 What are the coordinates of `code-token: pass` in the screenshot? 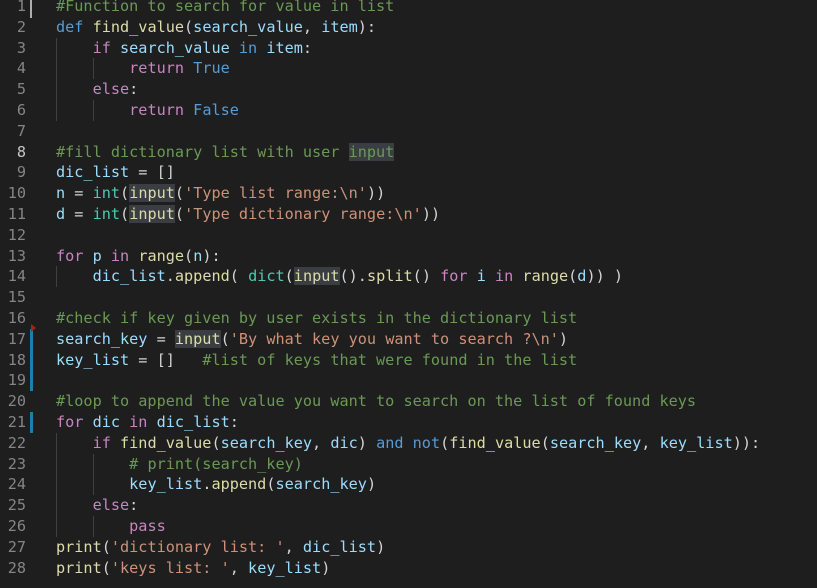 It's located at (147, 526).